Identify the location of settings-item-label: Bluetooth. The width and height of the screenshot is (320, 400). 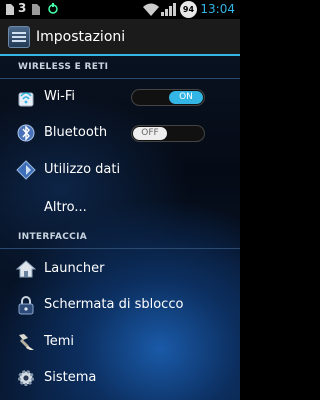
(76, 132).